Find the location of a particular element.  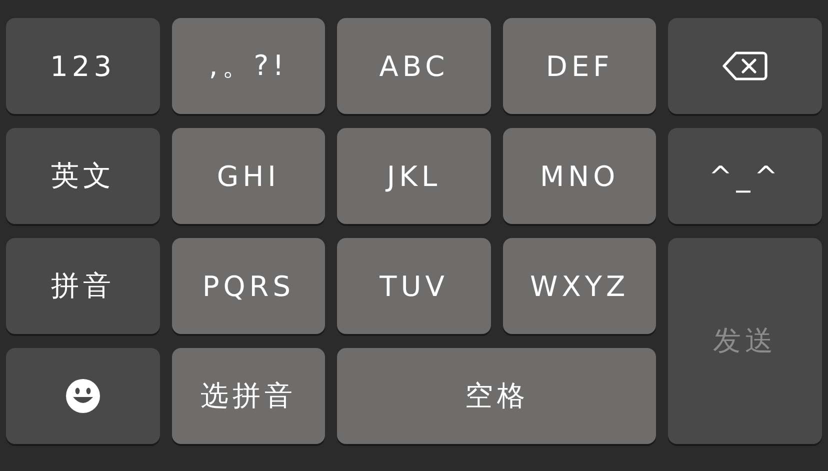

keyboard-key: 123 is located at coordinates (83, 66).